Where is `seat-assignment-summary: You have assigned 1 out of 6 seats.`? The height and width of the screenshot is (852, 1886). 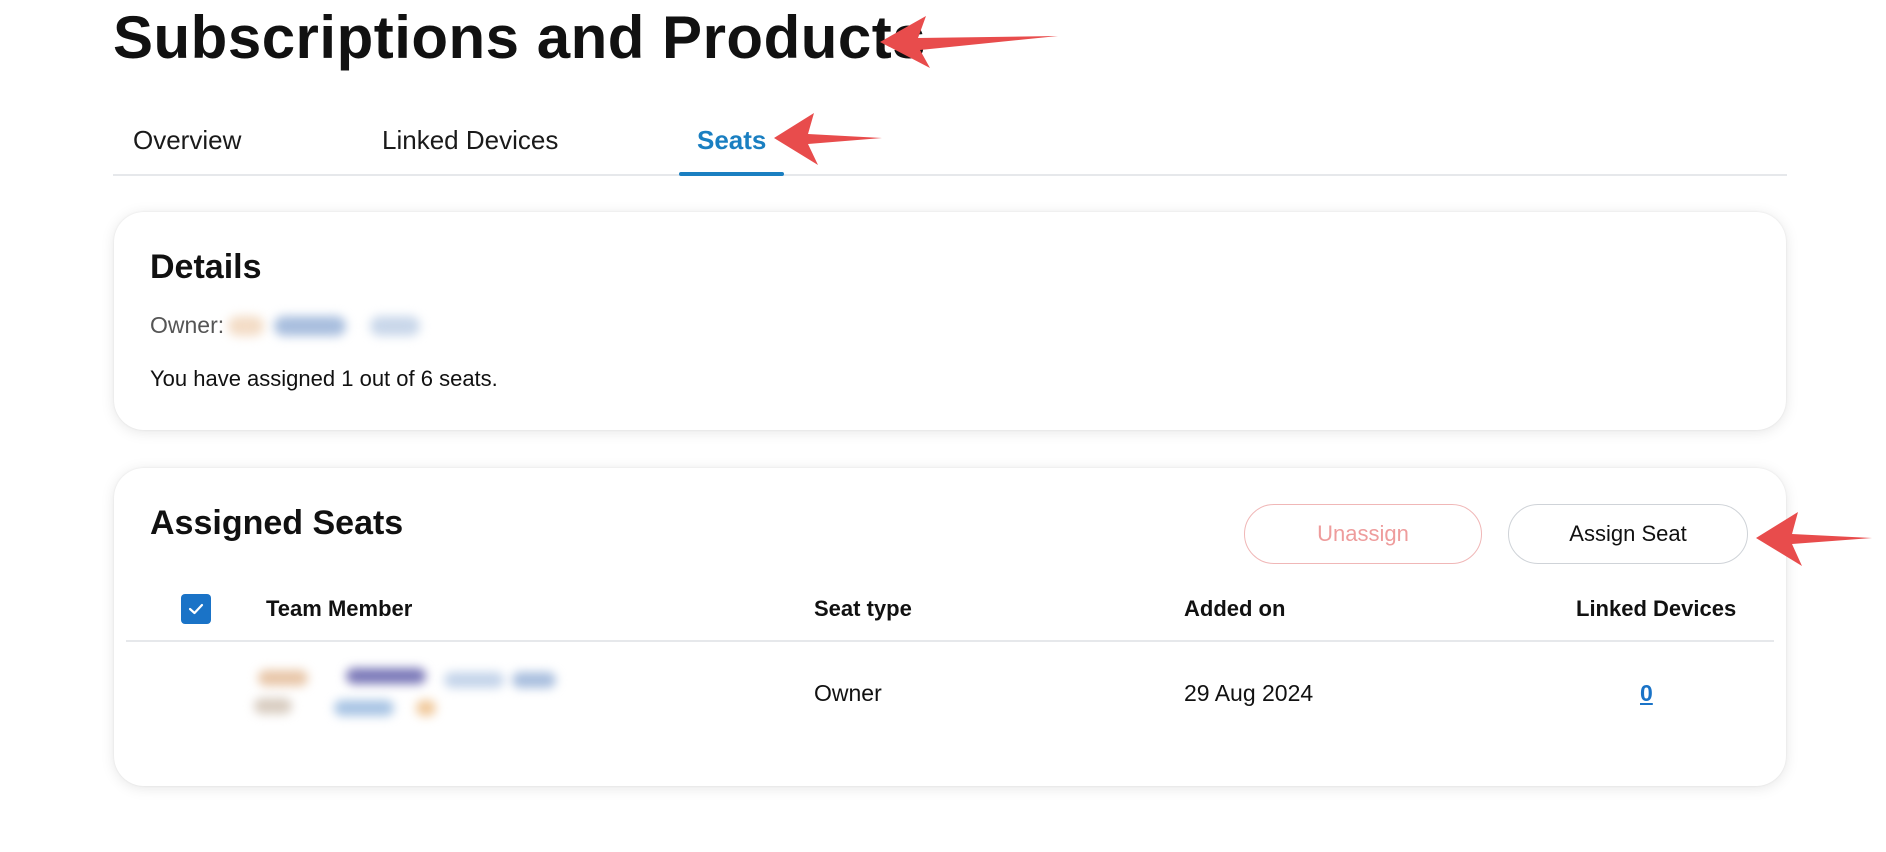
seat-assignment-summary: You have assigned 1 out of 6 seats. is located at coordinates (324, 378).